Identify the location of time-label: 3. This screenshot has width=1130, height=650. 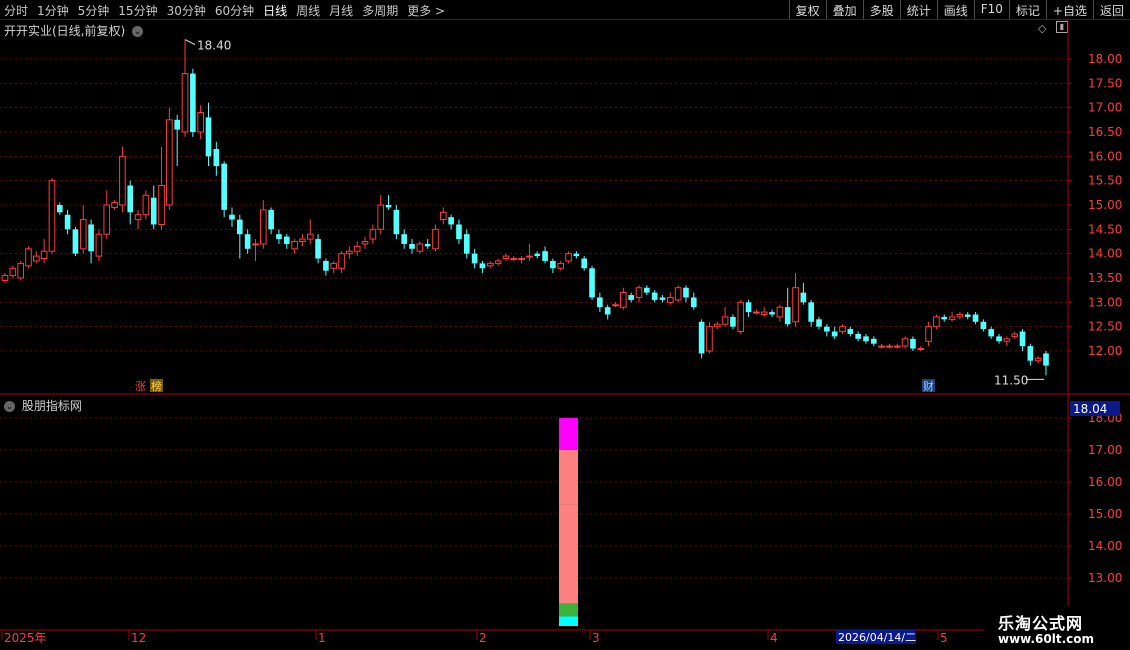
(596, 638).